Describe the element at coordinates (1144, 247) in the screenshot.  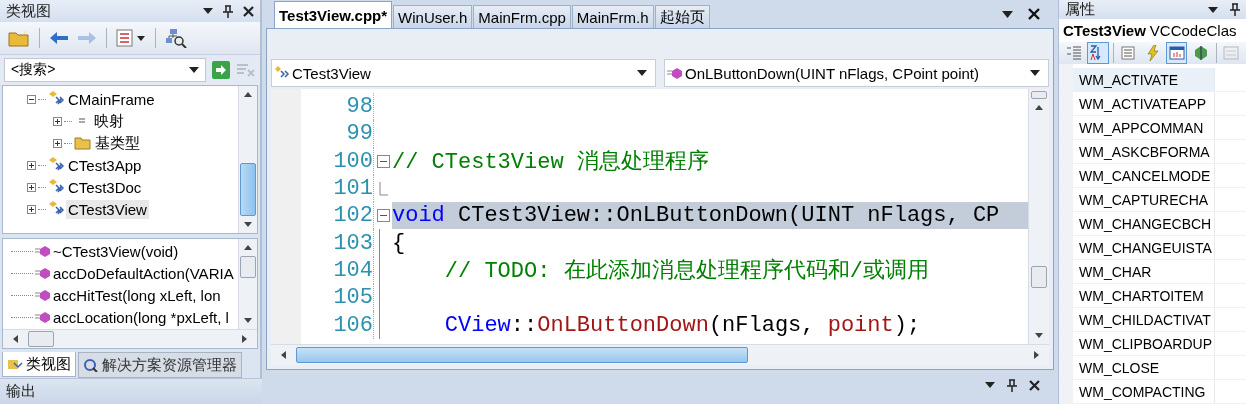
I see `message-item: WM_CHANGEUISTA` at that location.